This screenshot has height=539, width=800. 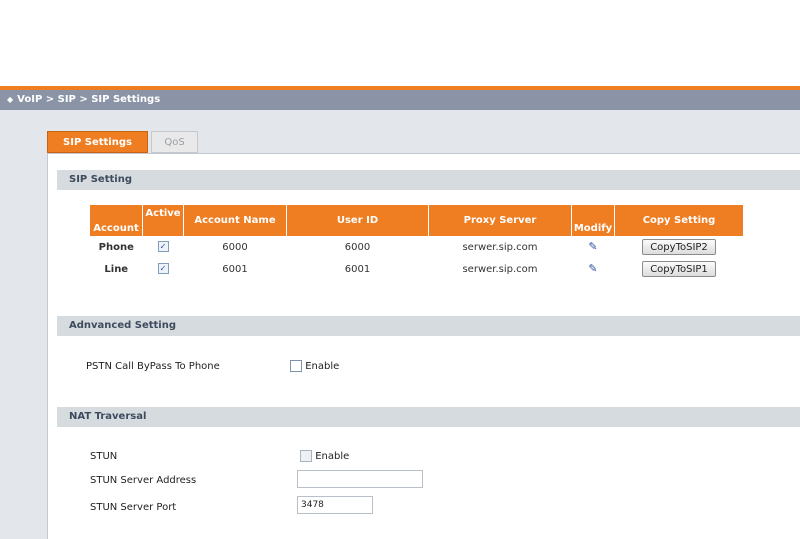 What do you see at coordinates (235, 269) in the screenshot?
I see `cell-account-name: 6001` at bounding box center [235, 269].